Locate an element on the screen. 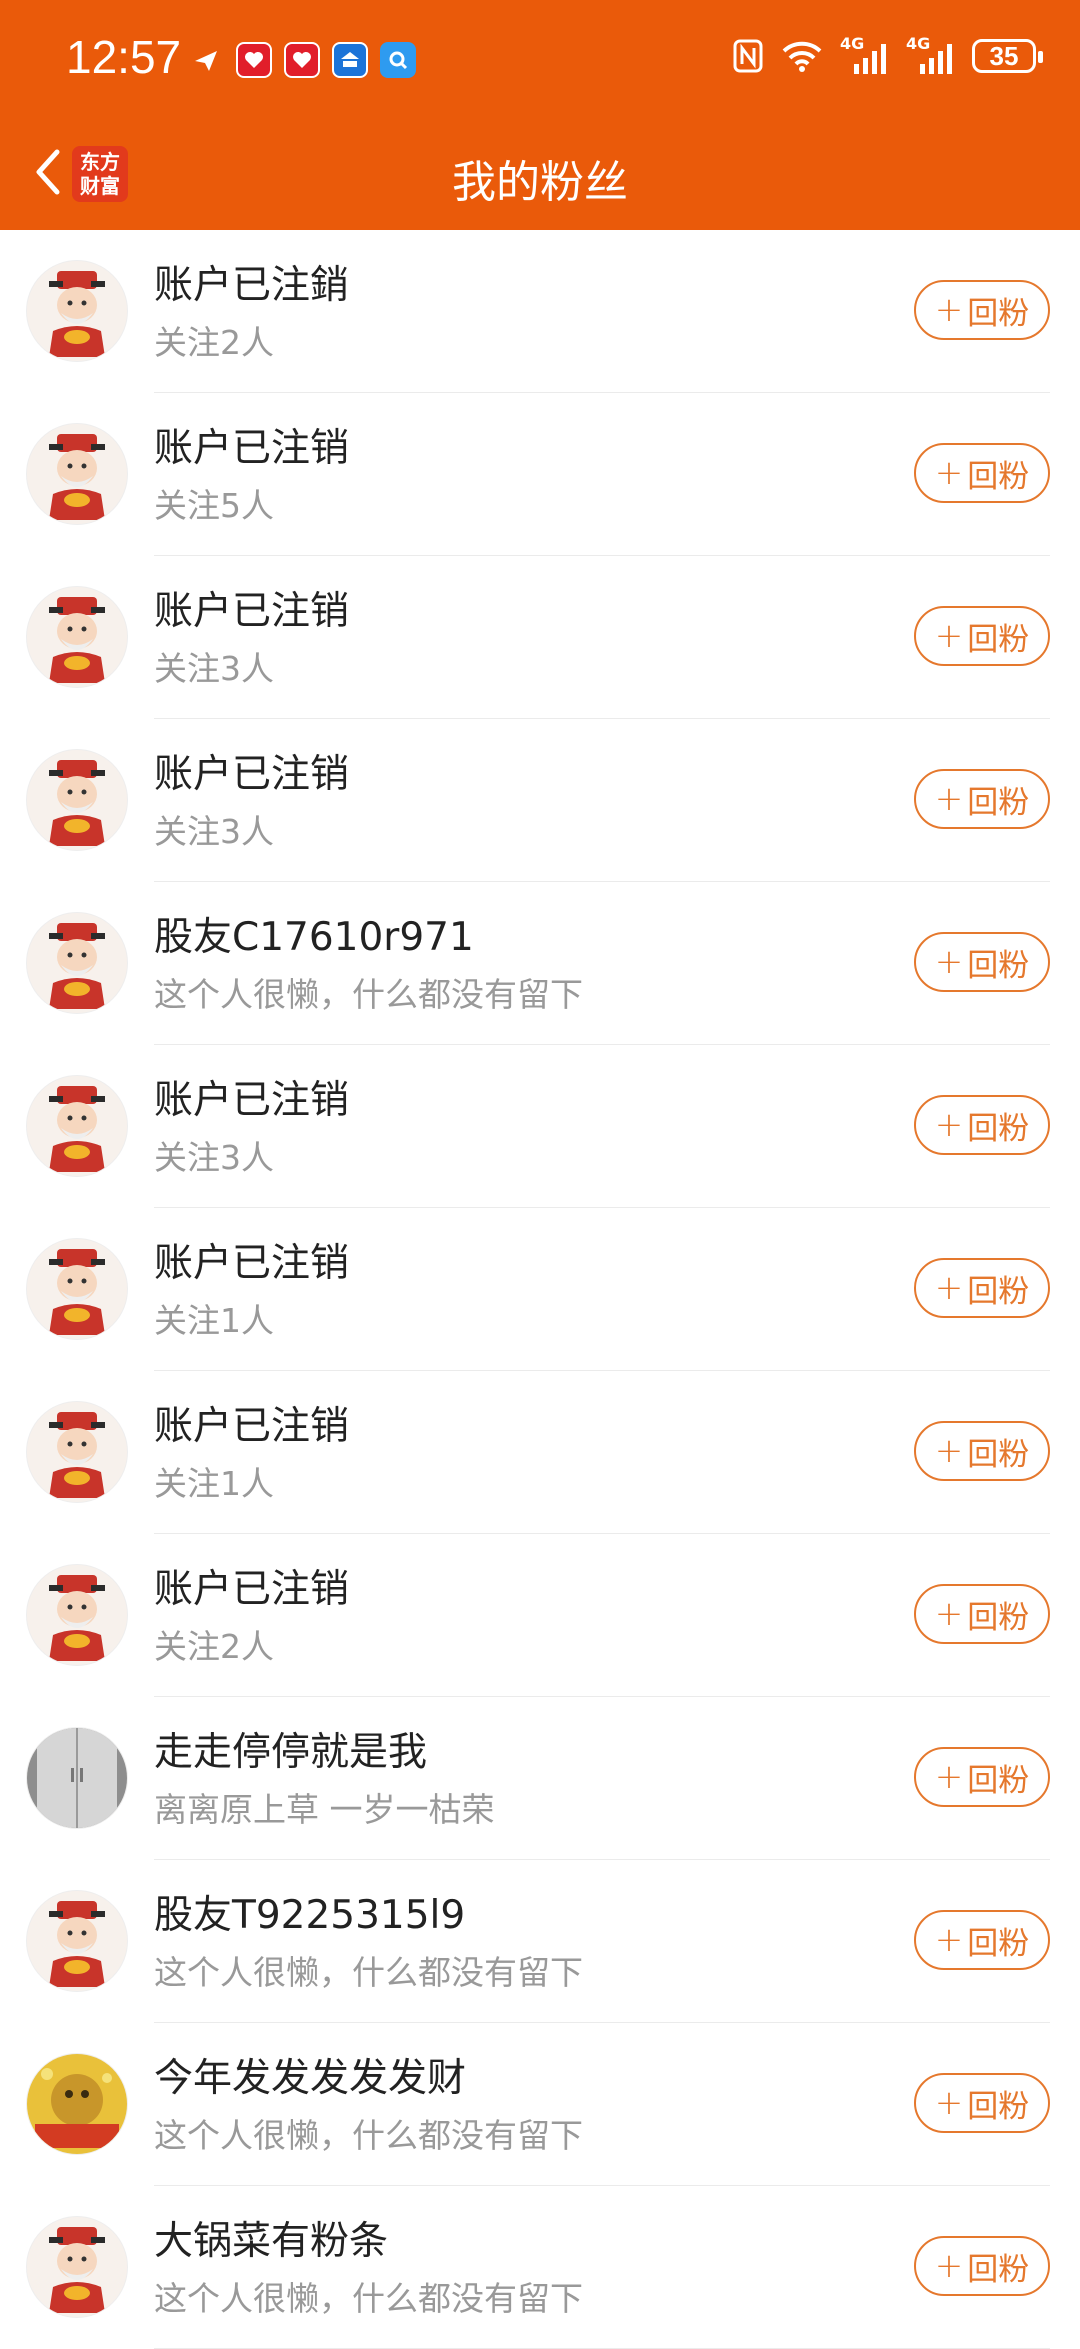  notification-icons is located at coordinates (302, 60).